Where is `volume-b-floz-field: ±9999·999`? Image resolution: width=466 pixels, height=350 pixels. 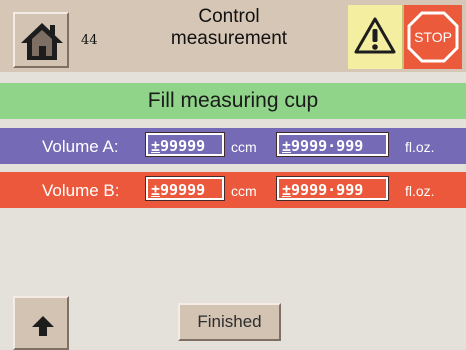 volume-b-floz-field: ±9999·999 is located at coordinates (332, 188).